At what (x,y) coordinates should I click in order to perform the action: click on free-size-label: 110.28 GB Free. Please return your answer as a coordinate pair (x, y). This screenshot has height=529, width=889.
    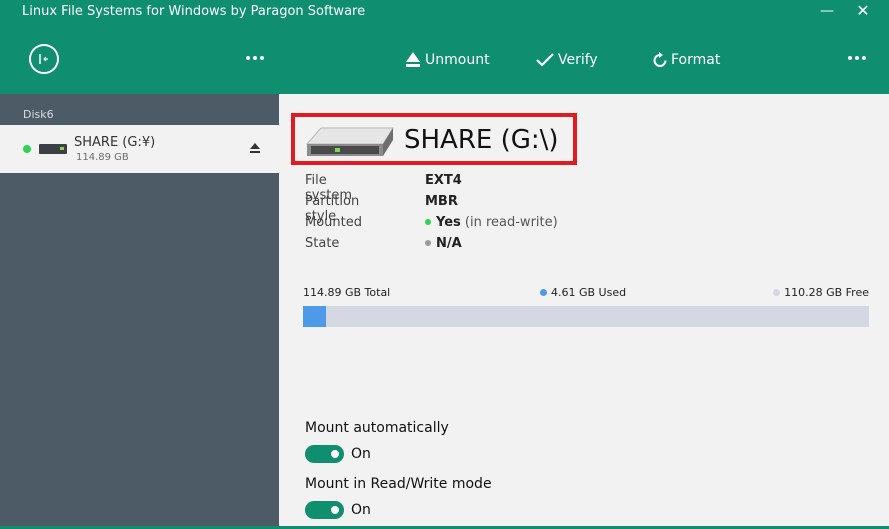
    Looking at the image, I should click on (821, 292).